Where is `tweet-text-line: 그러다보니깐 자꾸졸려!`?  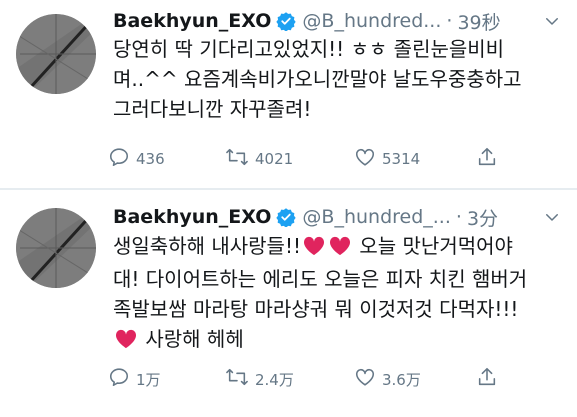
tweet-text-line: 그러다보니깐 자꾸졸려! is located at coordinates (212, 109).